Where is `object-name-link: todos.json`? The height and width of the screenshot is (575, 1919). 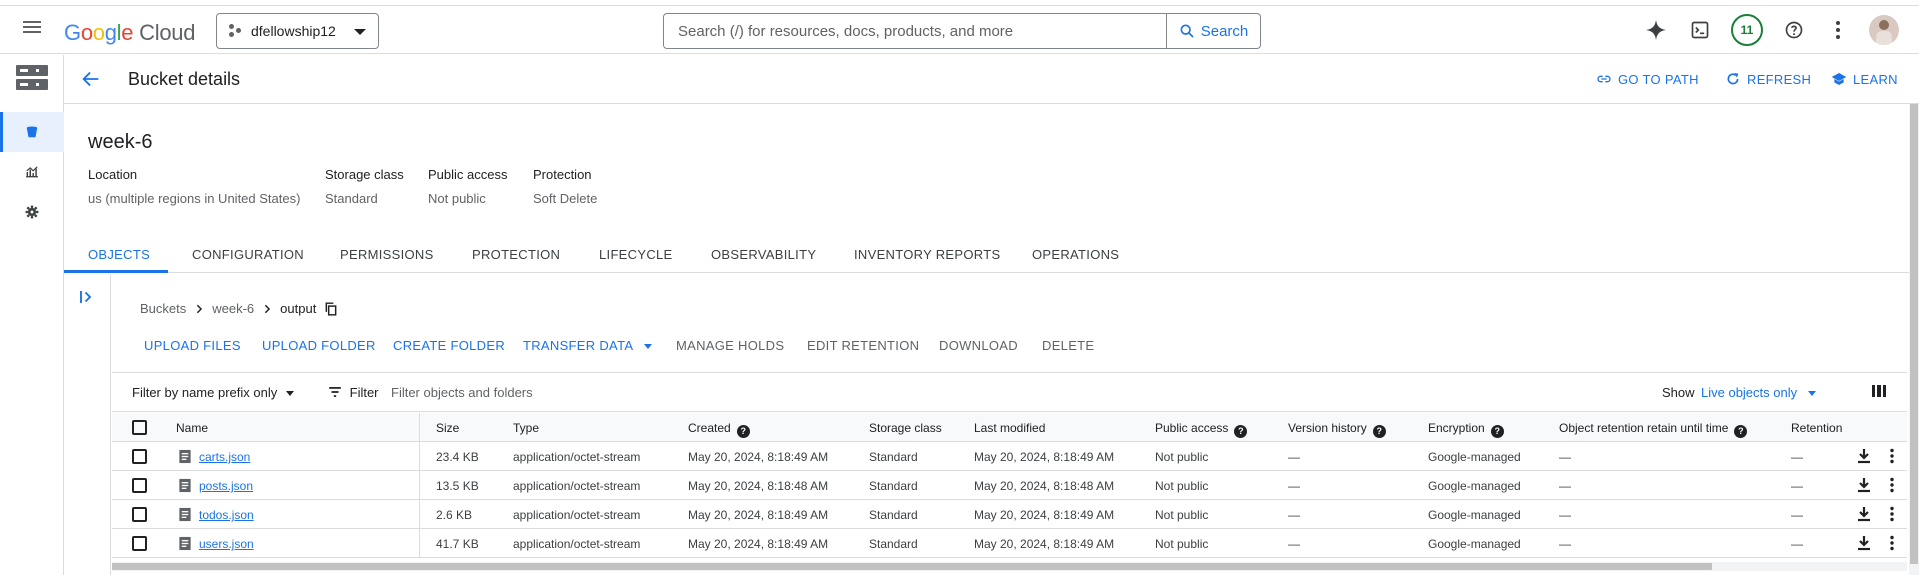 object-name-link: todos.json is located at coordinates (226, 515).